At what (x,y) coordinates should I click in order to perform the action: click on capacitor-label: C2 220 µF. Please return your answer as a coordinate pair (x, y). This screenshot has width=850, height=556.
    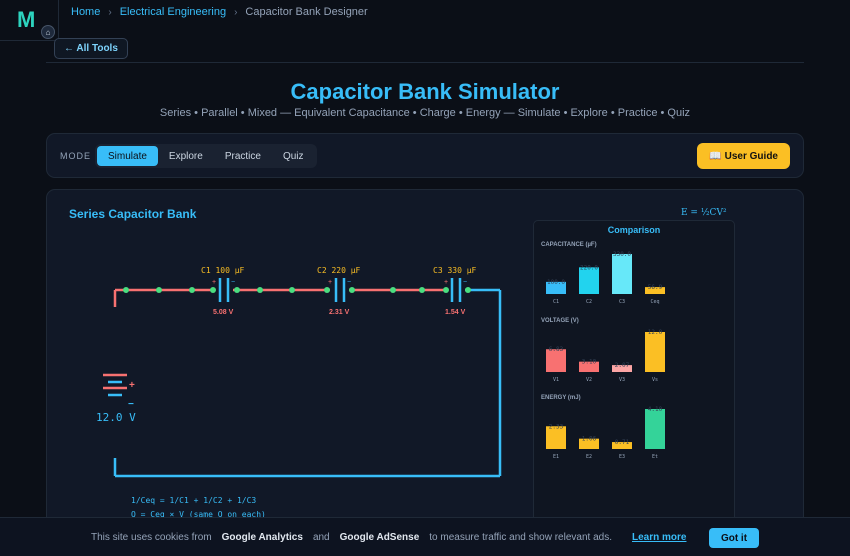
    Looking at the image, I should click on (339, 270).